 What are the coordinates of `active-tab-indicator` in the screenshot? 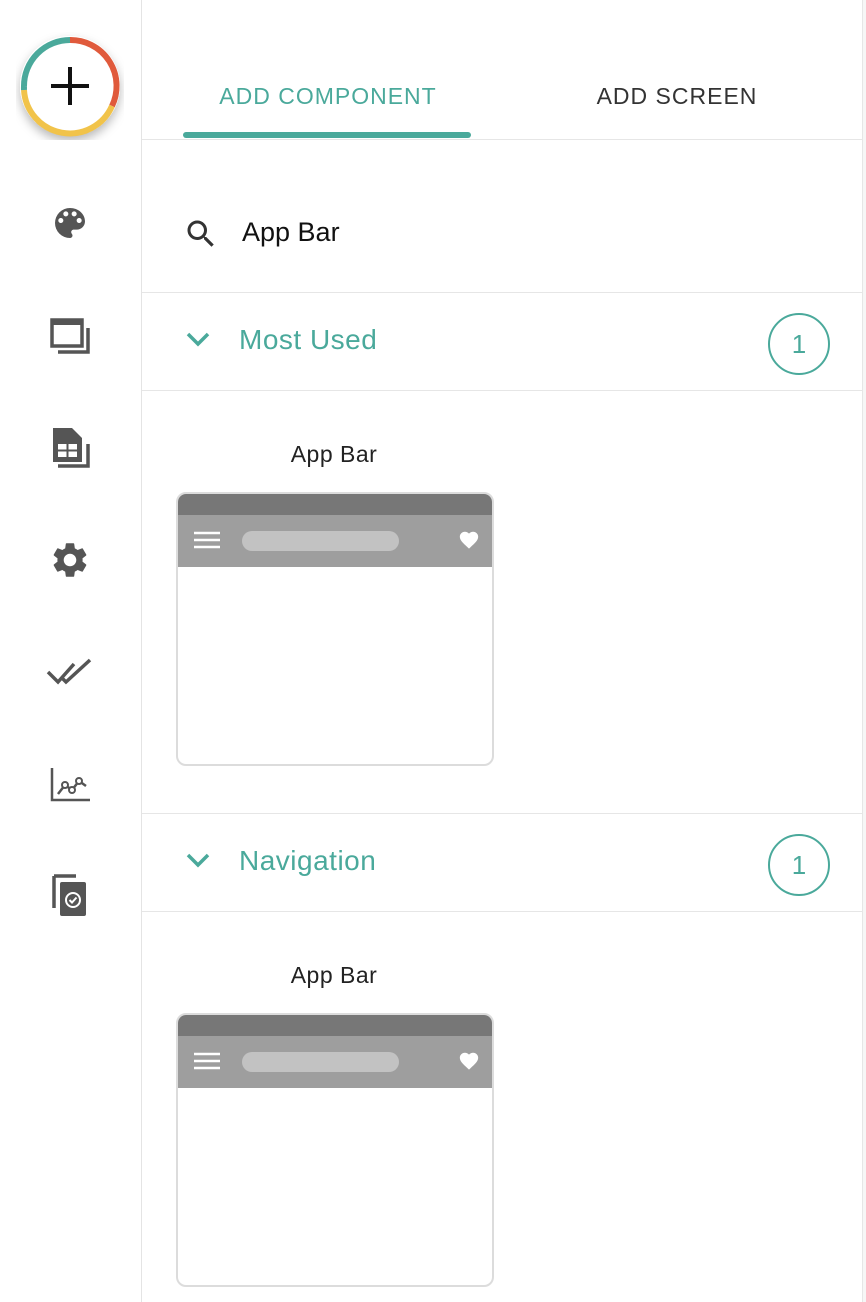 It's located at (327, 135).